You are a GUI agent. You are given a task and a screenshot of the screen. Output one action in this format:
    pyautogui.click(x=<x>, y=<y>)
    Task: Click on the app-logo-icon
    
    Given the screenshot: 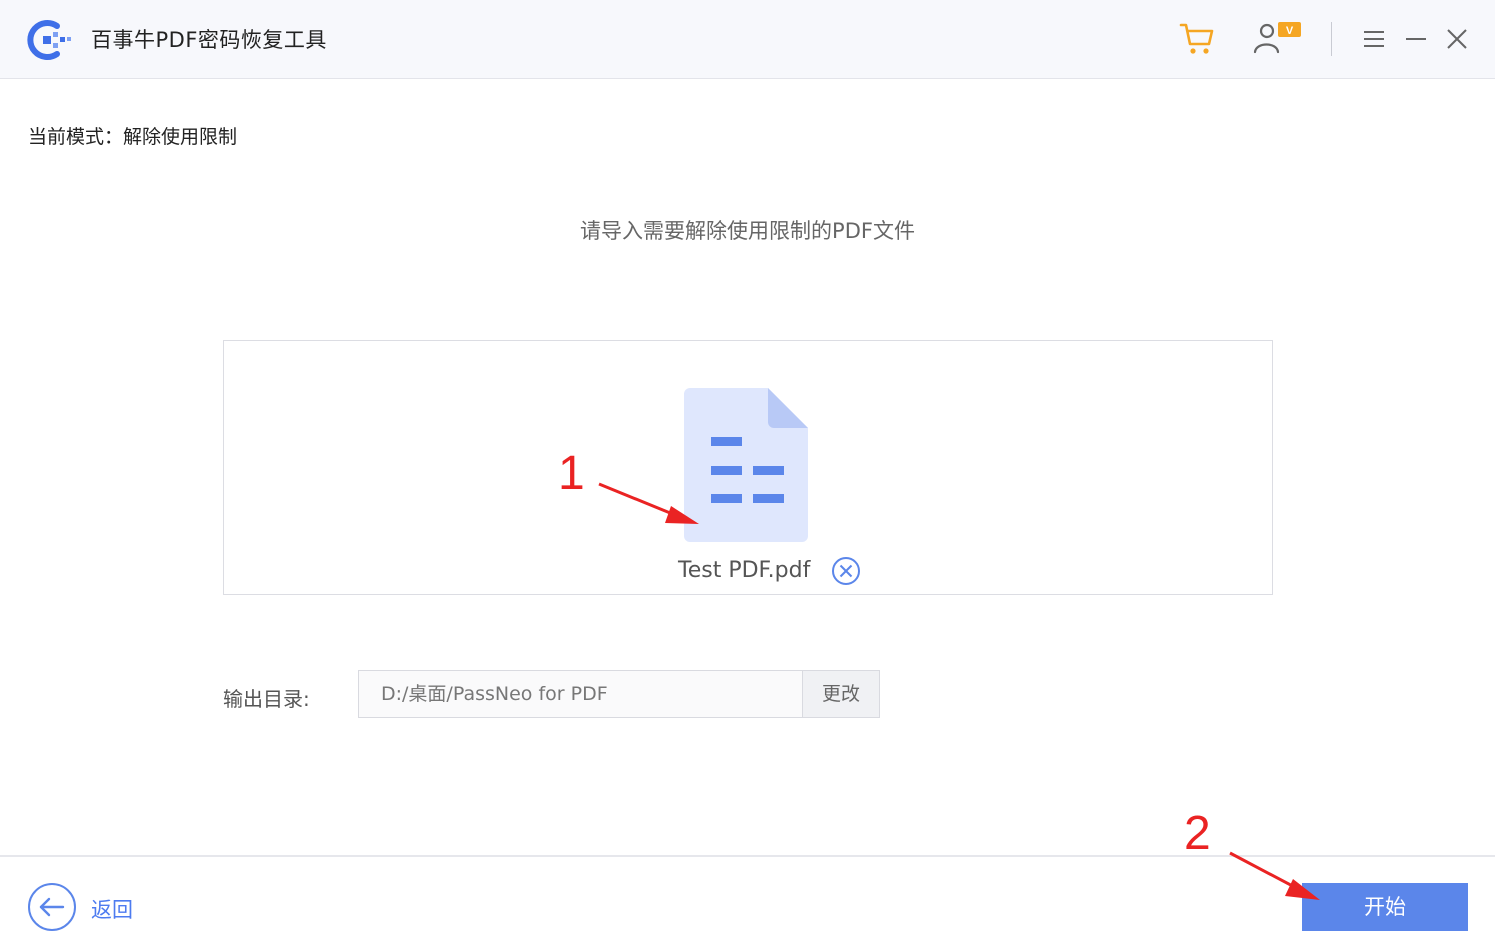 What is the action you would take?
    pyautogui.click(x=49, y=40)
    